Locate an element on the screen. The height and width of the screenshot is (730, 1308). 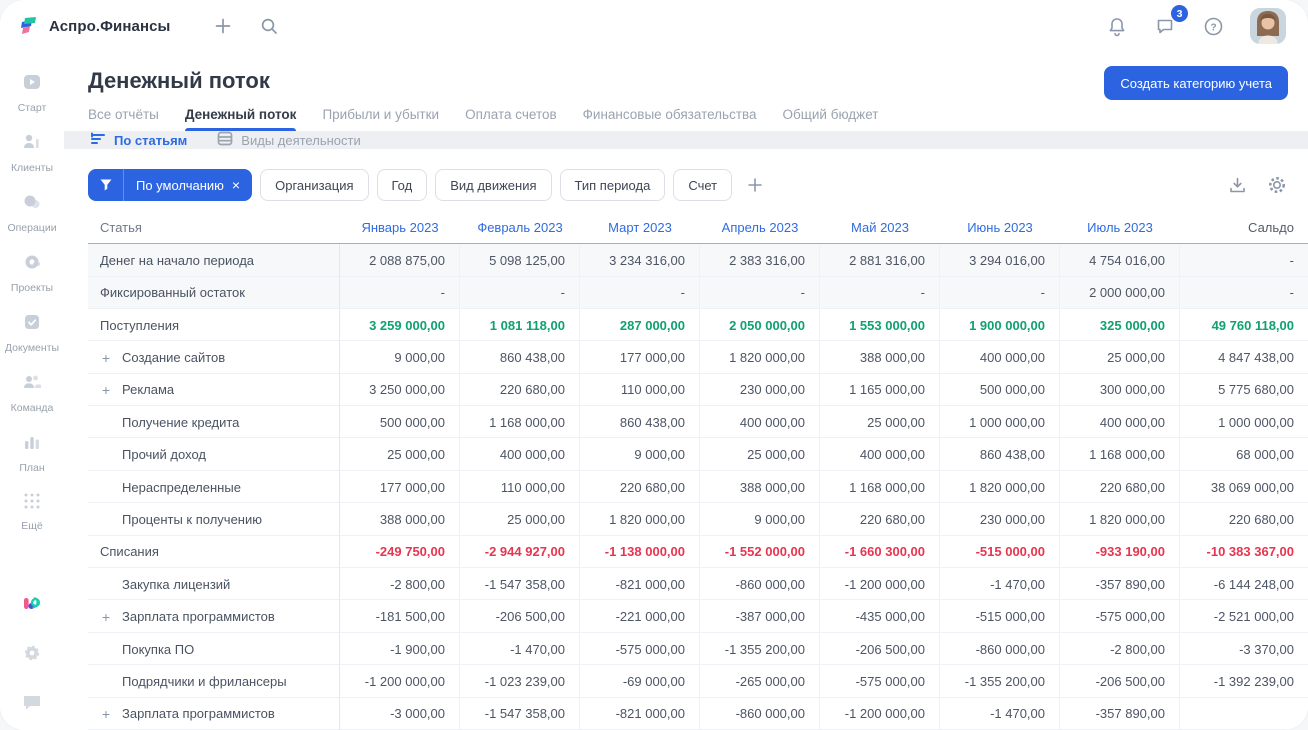
row-label: Закупка лицензий is located at coordinates (176, 584).